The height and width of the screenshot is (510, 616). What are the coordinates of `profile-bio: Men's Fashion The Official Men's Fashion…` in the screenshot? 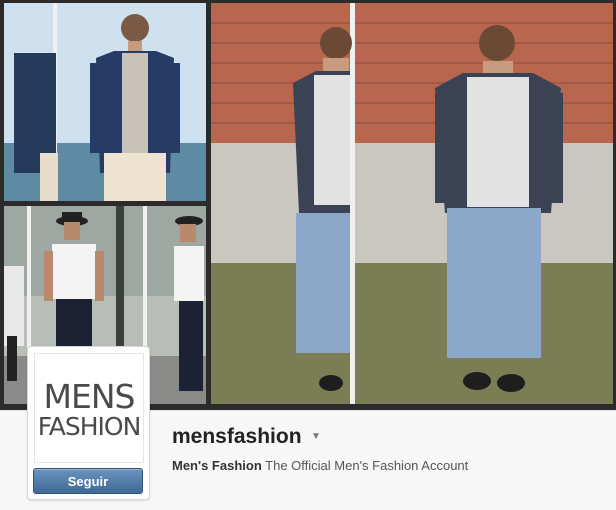 It's located at (320, 465).